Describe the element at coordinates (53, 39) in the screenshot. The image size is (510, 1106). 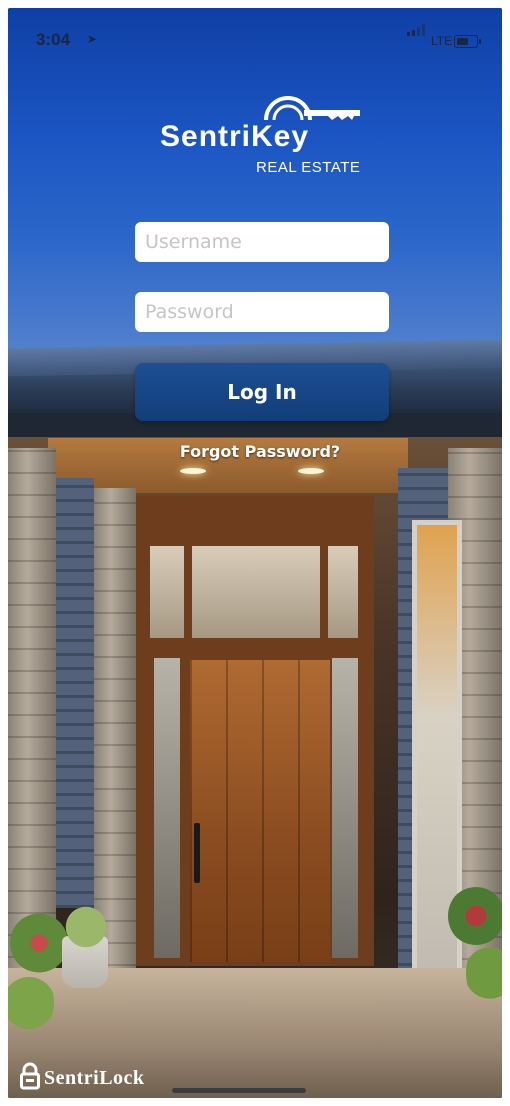
I see `status-time: 3:04` at that location.